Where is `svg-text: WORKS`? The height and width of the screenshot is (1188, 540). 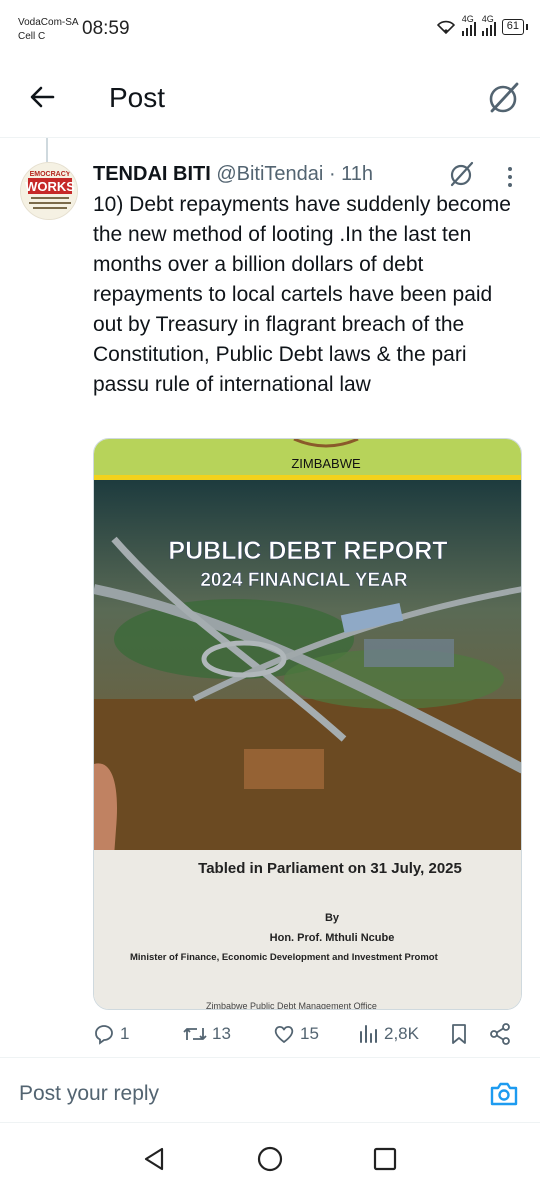
svg-text: WORKS is located at coordinates (50, 186).